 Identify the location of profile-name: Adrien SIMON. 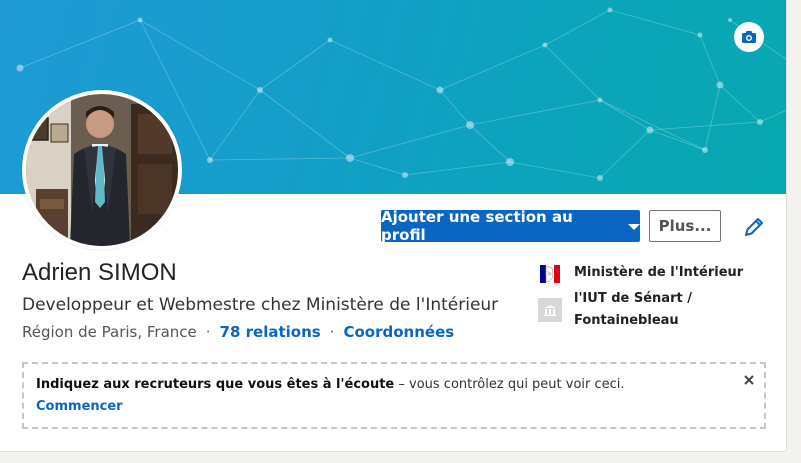
(99, 272).